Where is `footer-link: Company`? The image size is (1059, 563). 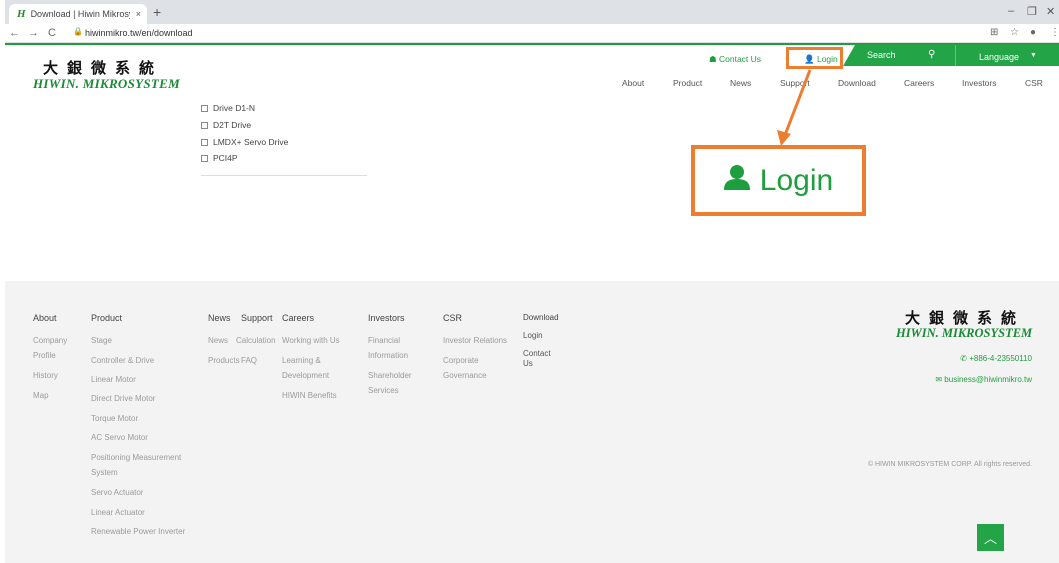 footer-link: Company is located at coordinates (50, 340).